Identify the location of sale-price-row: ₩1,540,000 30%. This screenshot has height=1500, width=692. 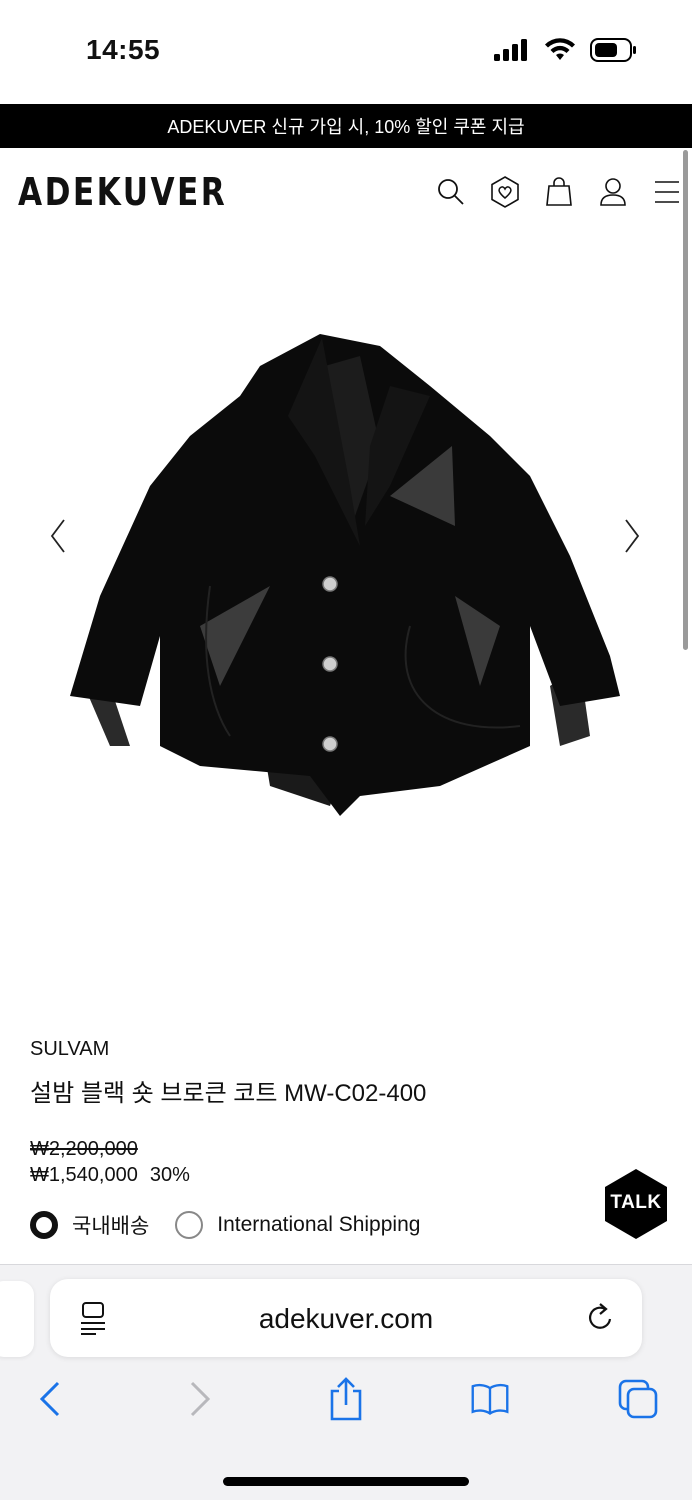
(110, 1175).